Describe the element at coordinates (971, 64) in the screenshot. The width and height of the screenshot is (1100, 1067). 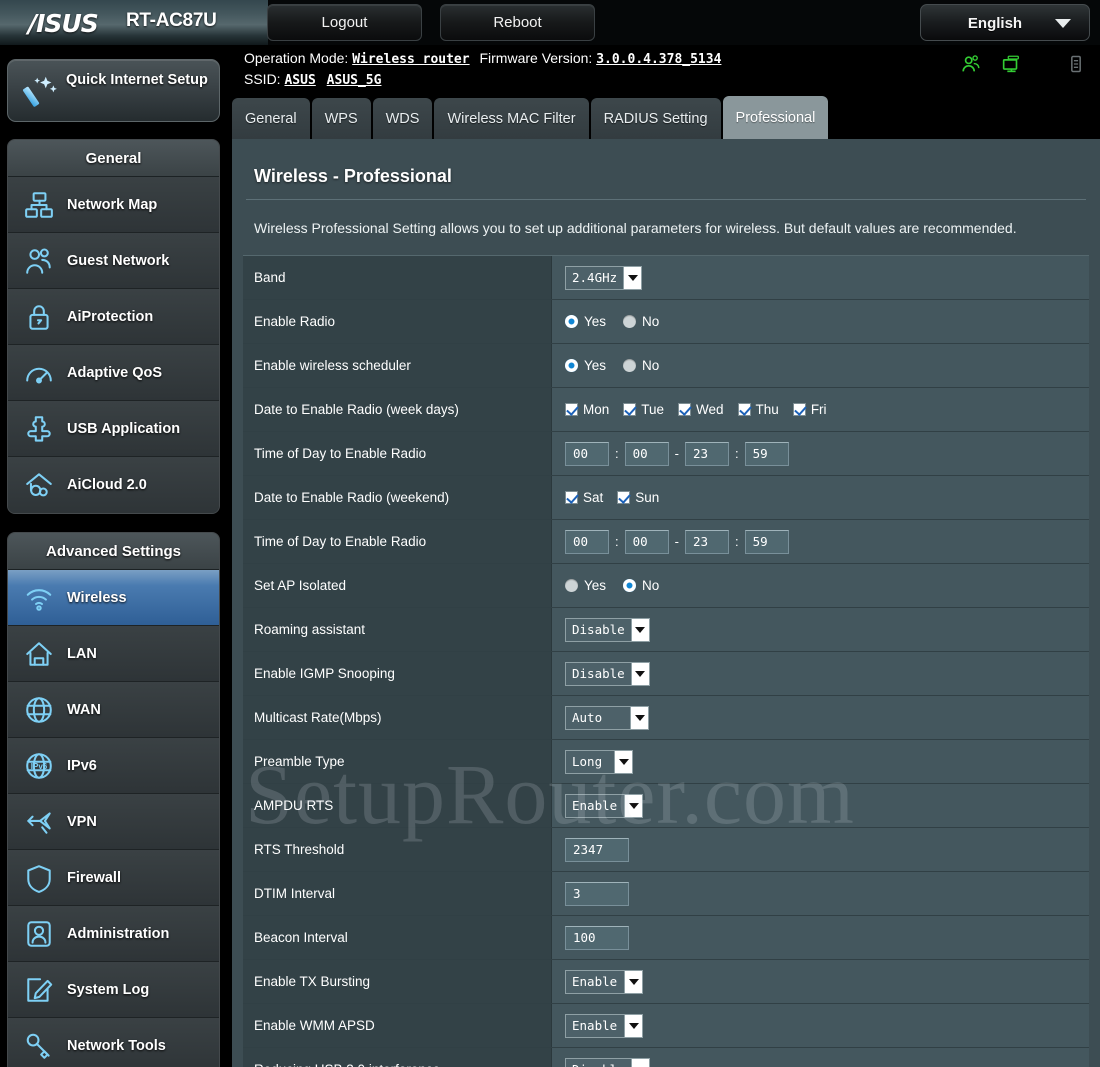
I see `clients-icon` at that location.